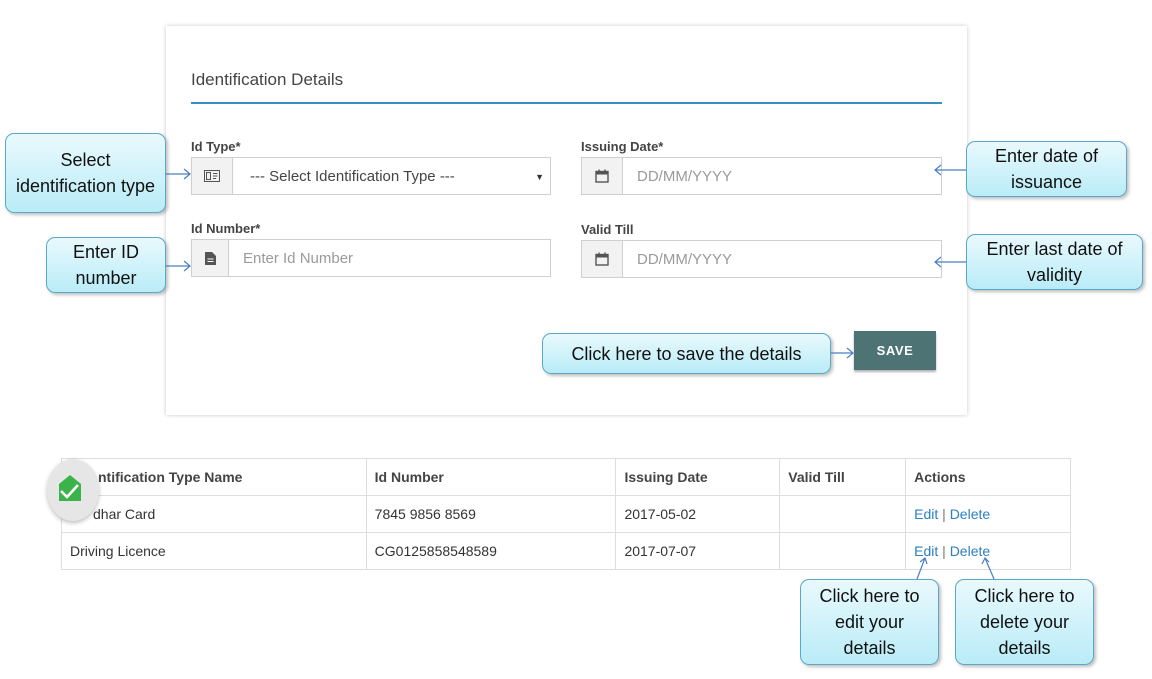 The width and height of the screenshot is (1152, 679). I want to click on arrow-head, so click(985, 560).